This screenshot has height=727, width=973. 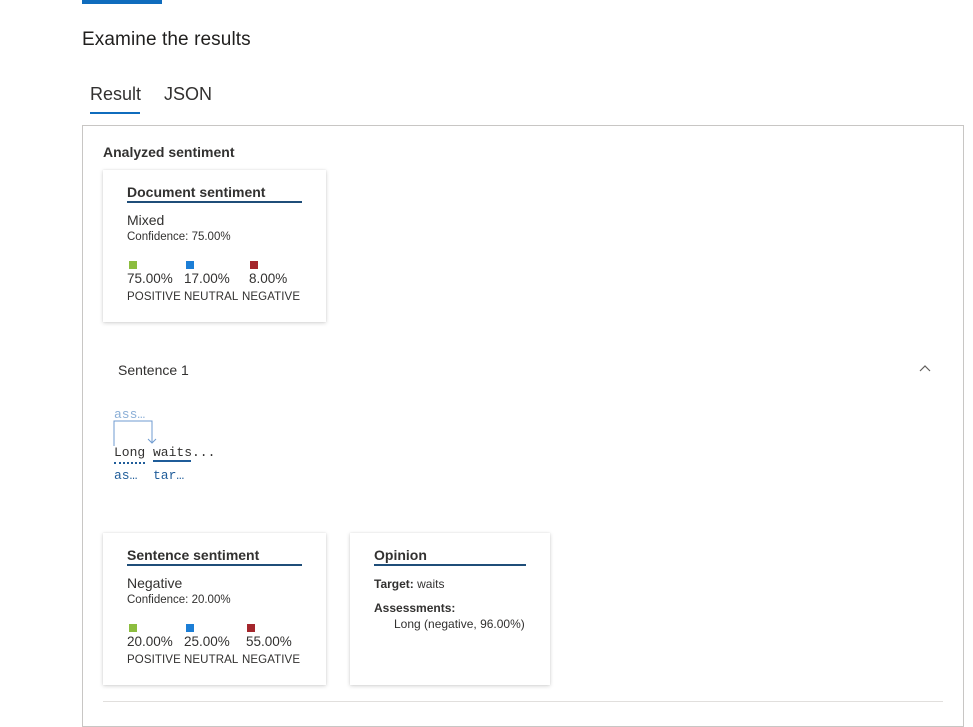 What do you see at coordinates (394, 584) in the screenshot?
I see `opinion-target-key: Target:` at bounding box center [394, 584].